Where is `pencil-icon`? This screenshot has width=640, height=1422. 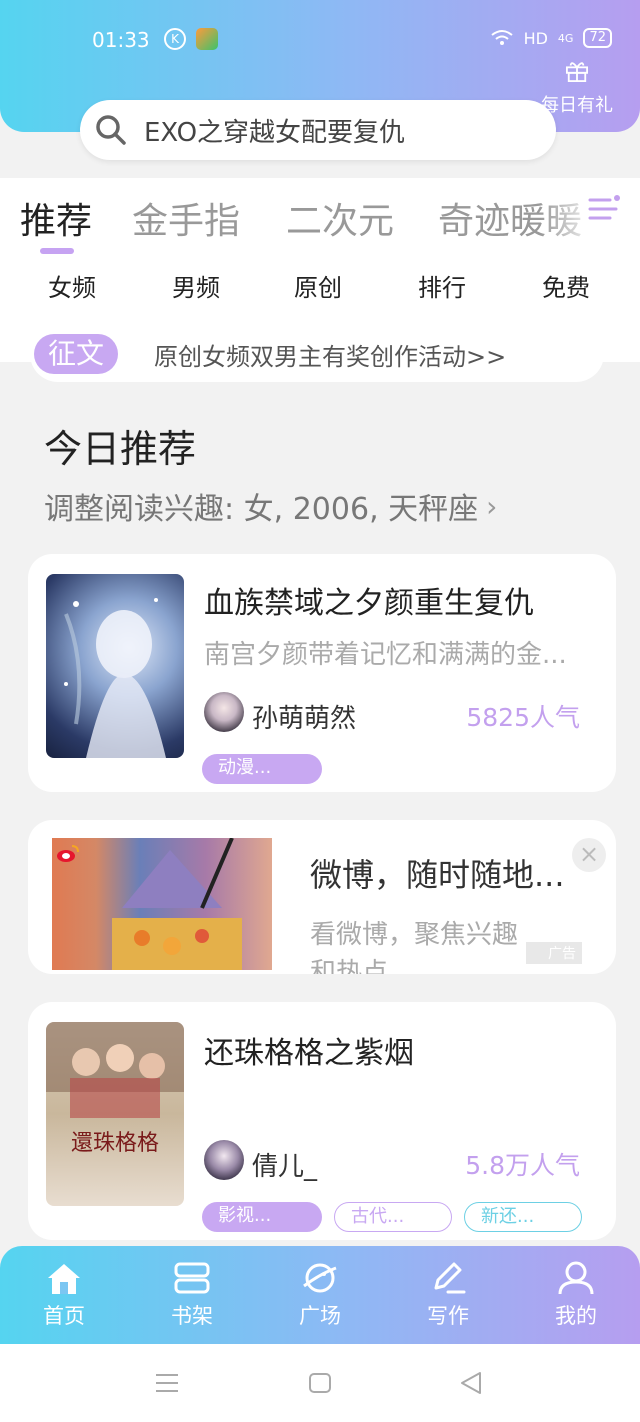 pencil-icon is located at coordinates (450, 1278).